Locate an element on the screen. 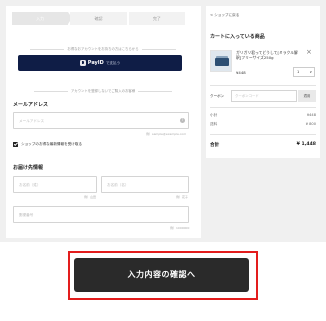  chevron-down-icon: ∨ is located at coordinates (310, 72).